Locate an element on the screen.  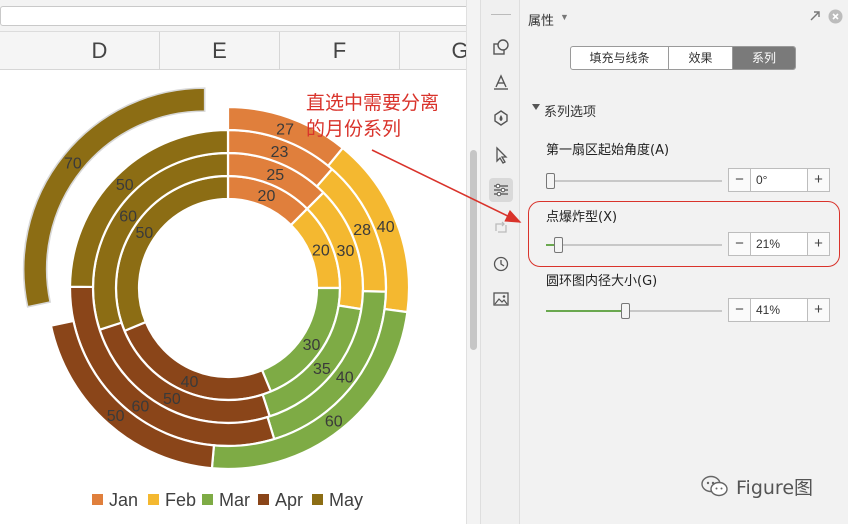
hole-size-slider is located at coordinates (634, 311).